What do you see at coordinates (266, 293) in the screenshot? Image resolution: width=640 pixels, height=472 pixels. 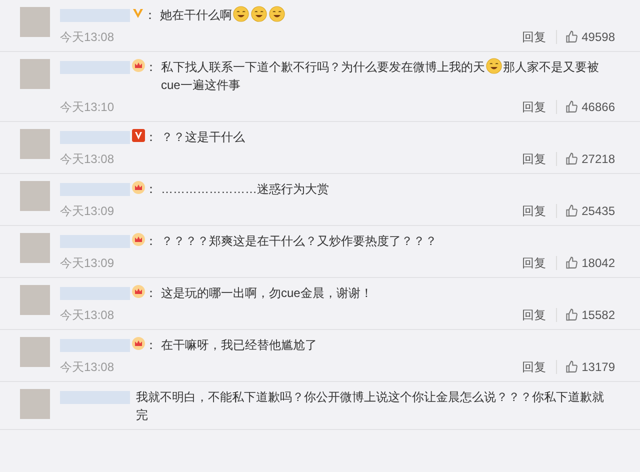 I see `comment-text: 这是玩的哪一出啊，勿cue金晨，谢谢！` at bounding box center [266, 293].